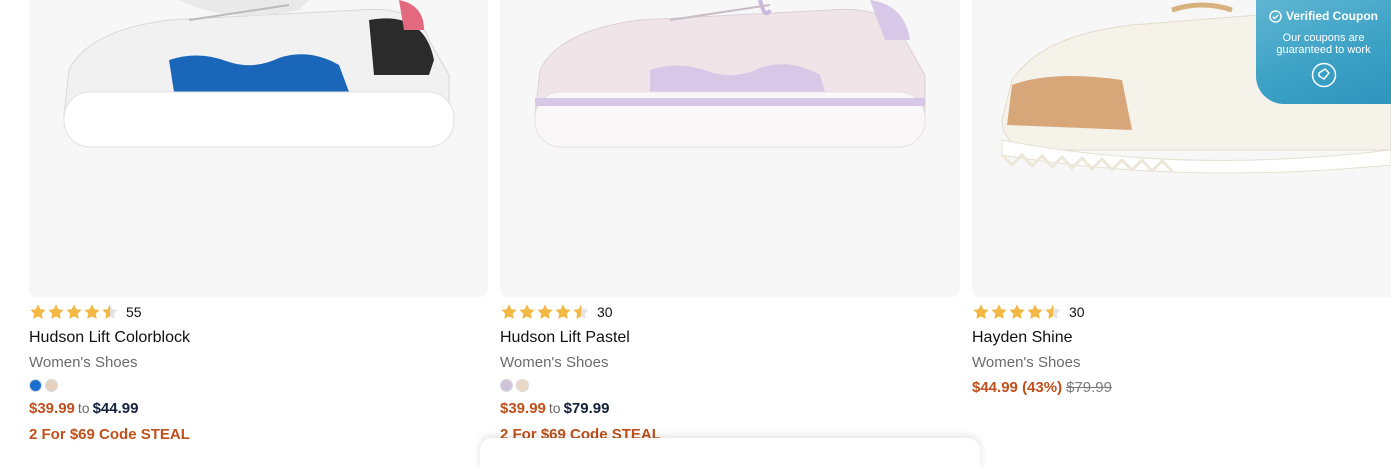 The image size is (1391, 468). Describe the element at coordinates (1275, 16) in the screenshot. I see `check-circle-icon` at that location.